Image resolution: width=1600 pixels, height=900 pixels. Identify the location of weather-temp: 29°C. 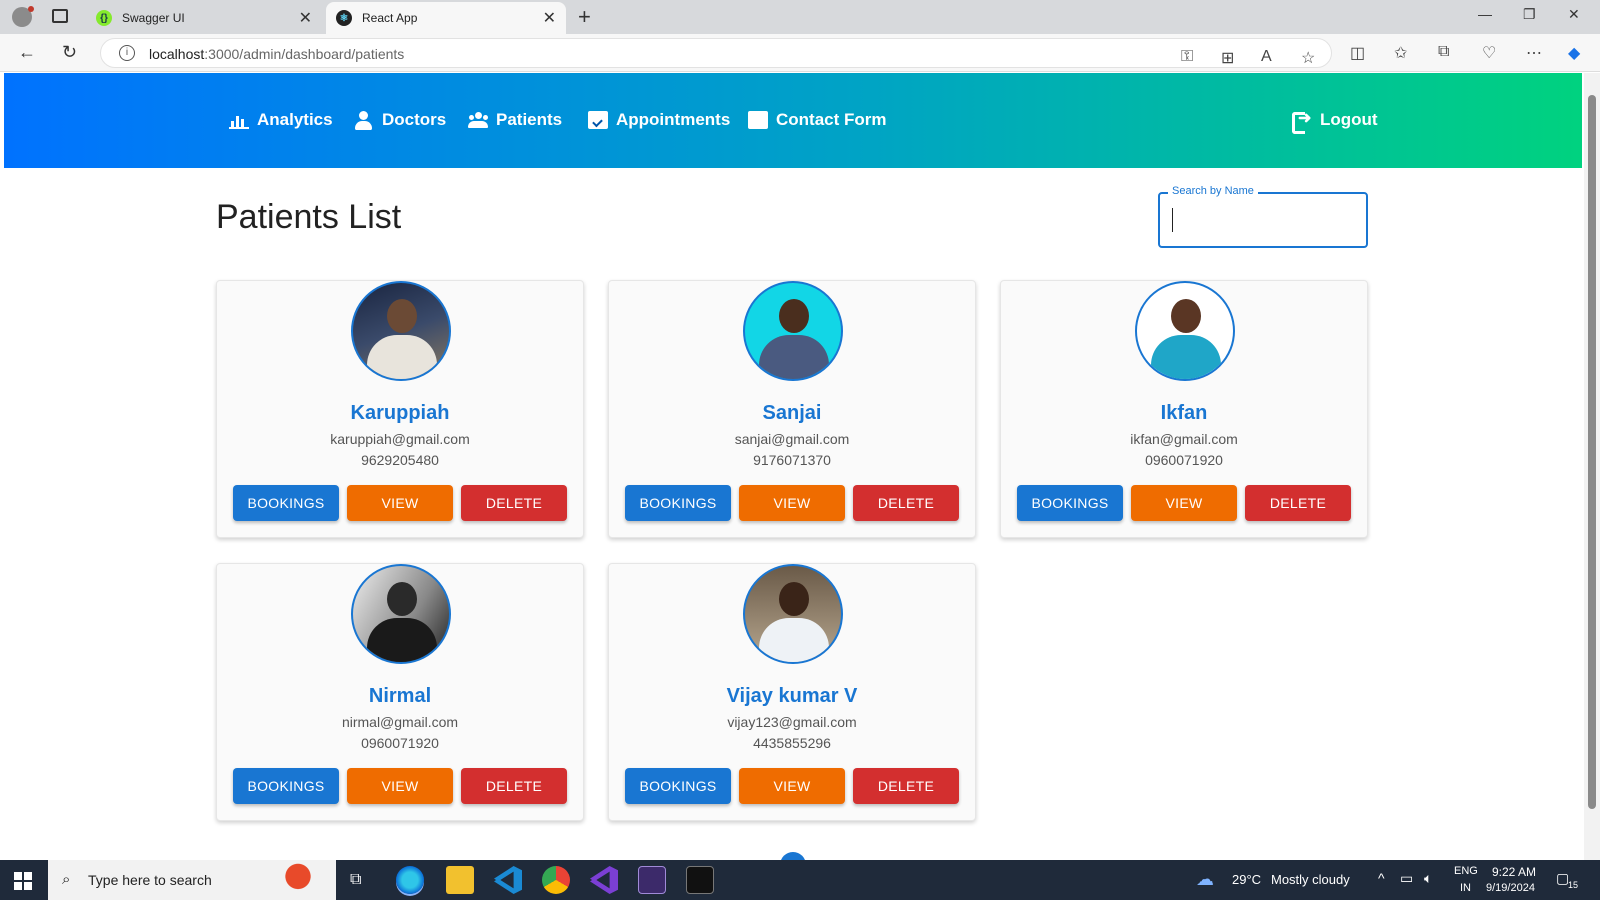
(1247, 879).